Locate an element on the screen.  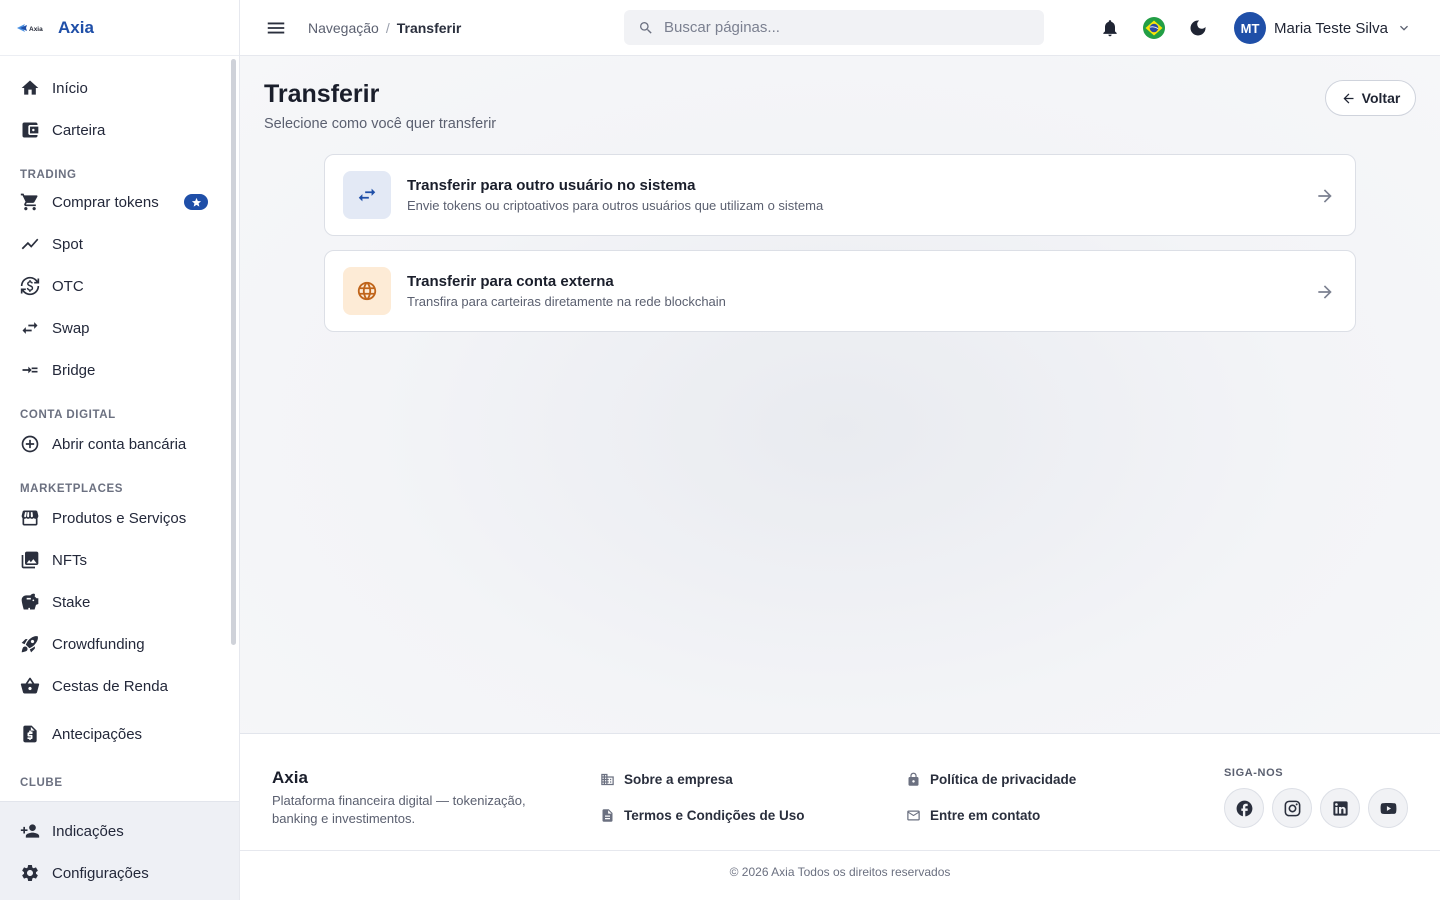
section-title-trading: TRADING is located at coordinates (48, 175).